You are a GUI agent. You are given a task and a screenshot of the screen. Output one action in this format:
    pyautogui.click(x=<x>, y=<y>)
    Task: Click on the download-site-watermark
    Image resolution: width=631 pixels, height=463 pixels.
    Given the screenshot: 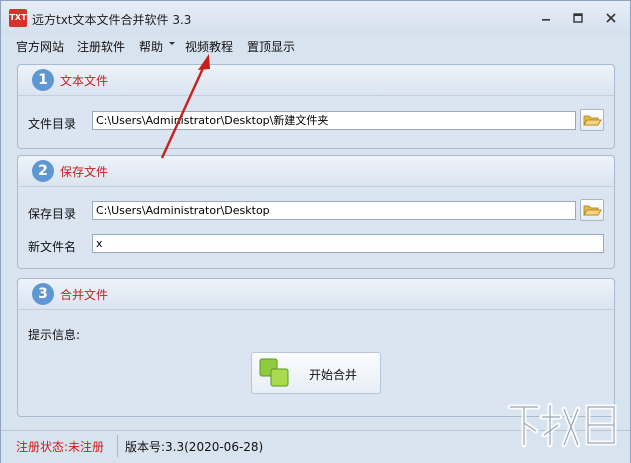 What is the action you would take?
    pyautogui.click(x=562, y=425)
    